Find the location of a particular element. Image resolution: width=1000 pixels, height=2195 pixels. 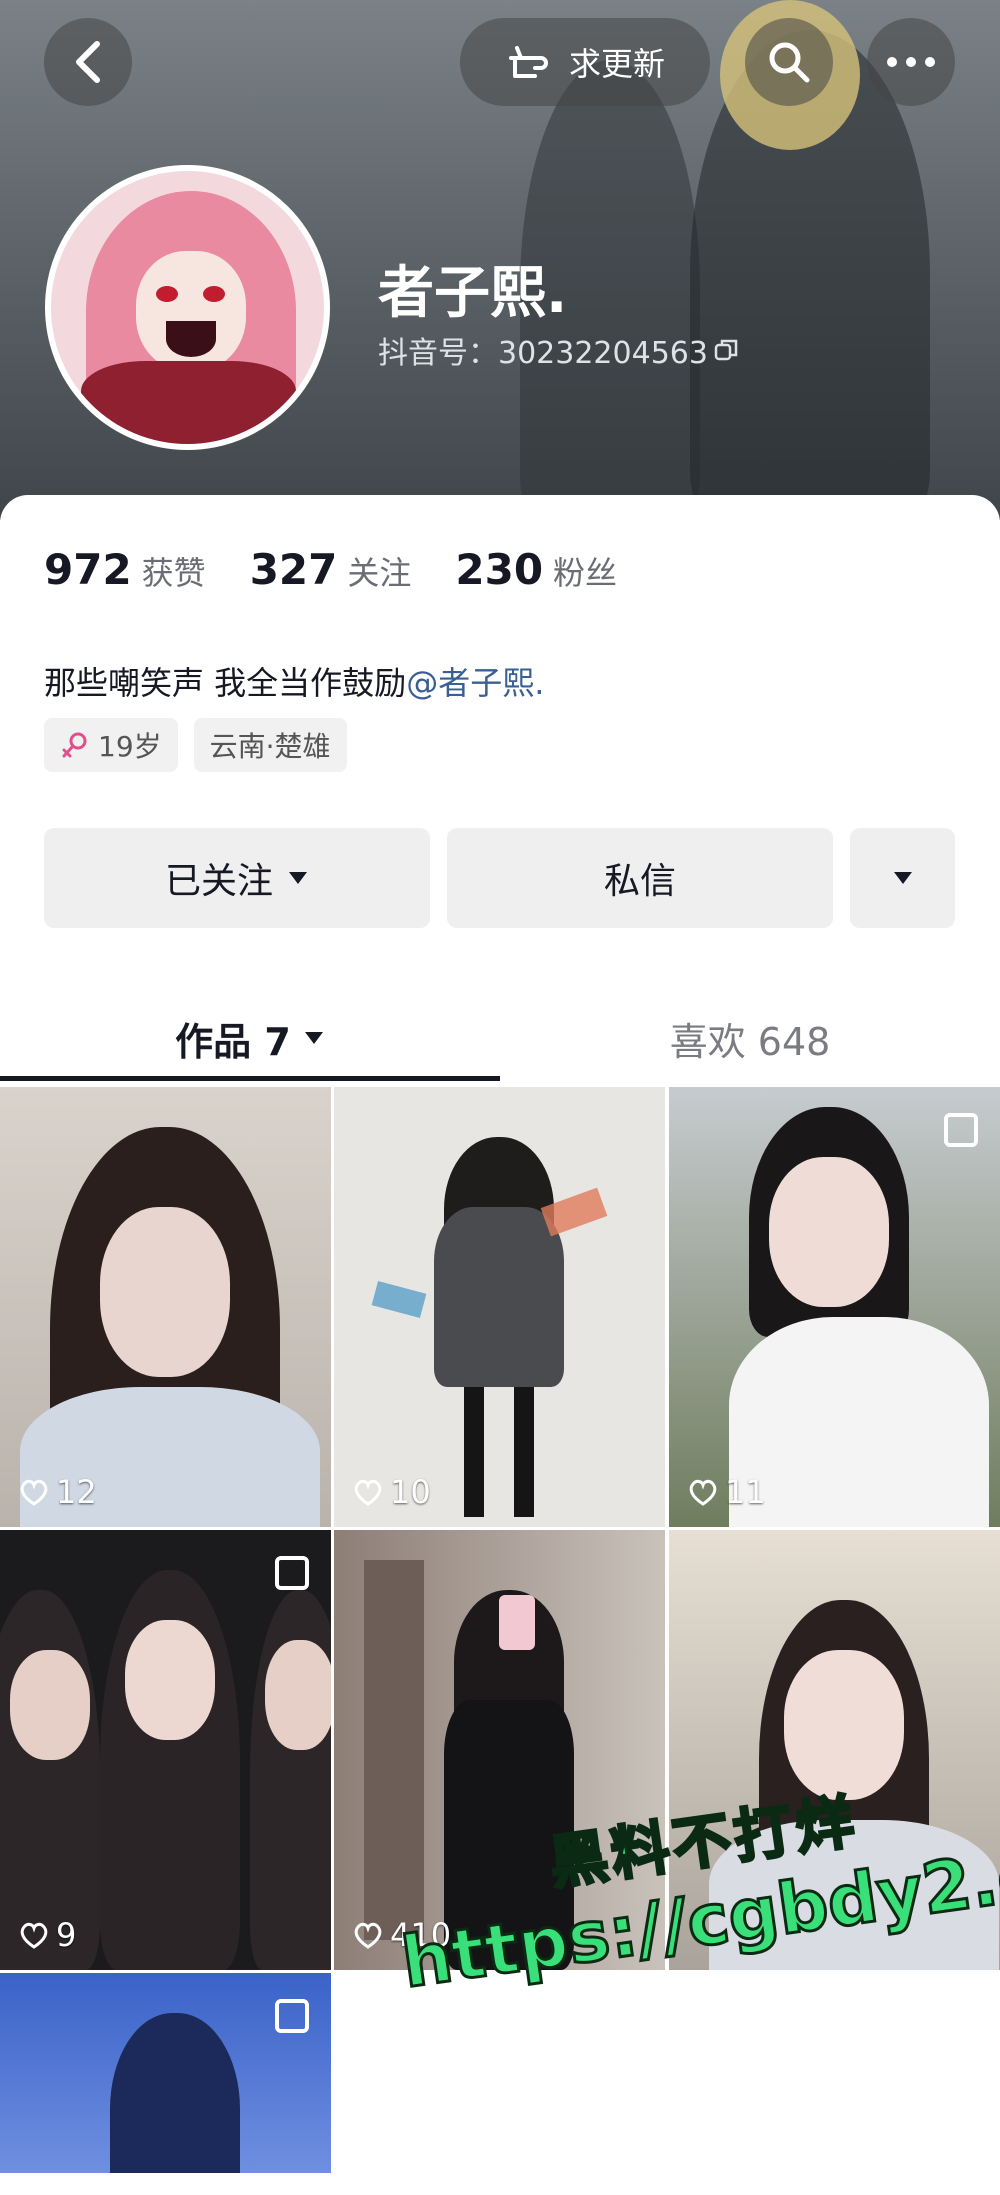

like-count-value: 9 is located at coordinates (66, 1935).